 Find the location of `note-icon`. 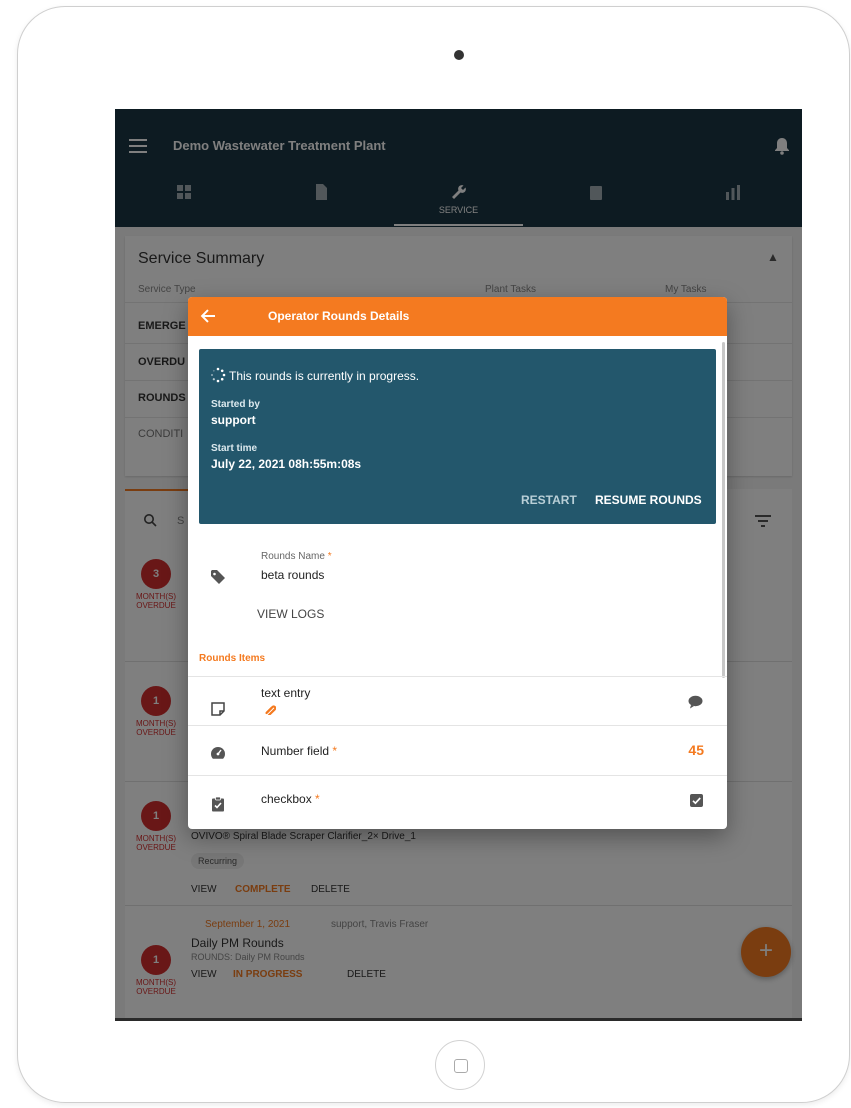

note-icon is located at coordinates (218, 709).